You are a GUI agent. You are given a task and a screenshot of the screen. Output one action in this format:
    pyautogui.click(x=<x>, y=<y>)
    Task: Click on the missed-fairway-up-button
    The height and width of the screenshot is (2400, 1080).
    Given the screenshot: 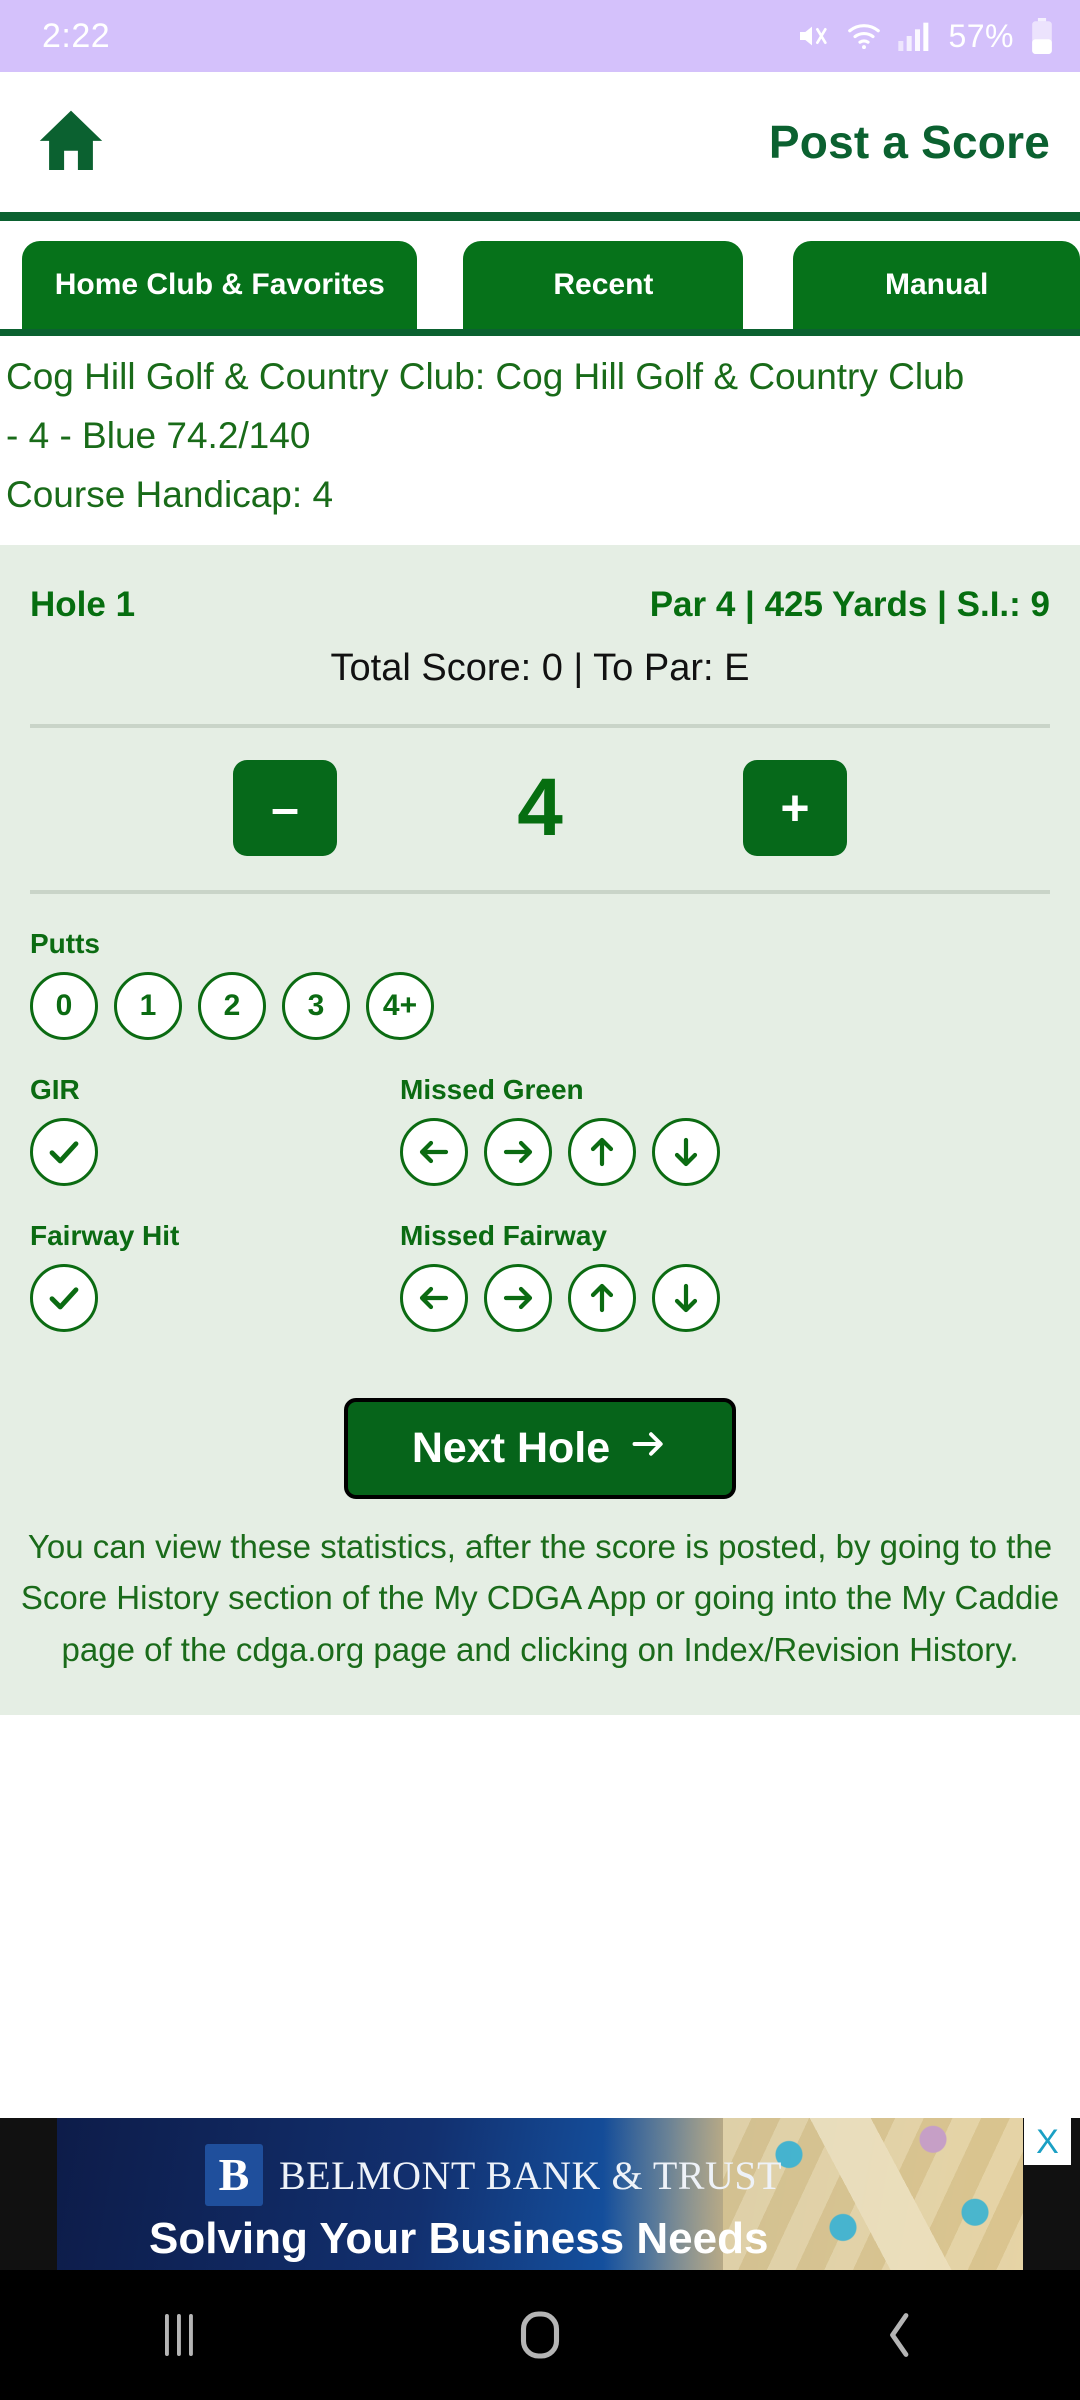 What is the action you would take?
    pyautogui.click(x=602, y=1297)
    